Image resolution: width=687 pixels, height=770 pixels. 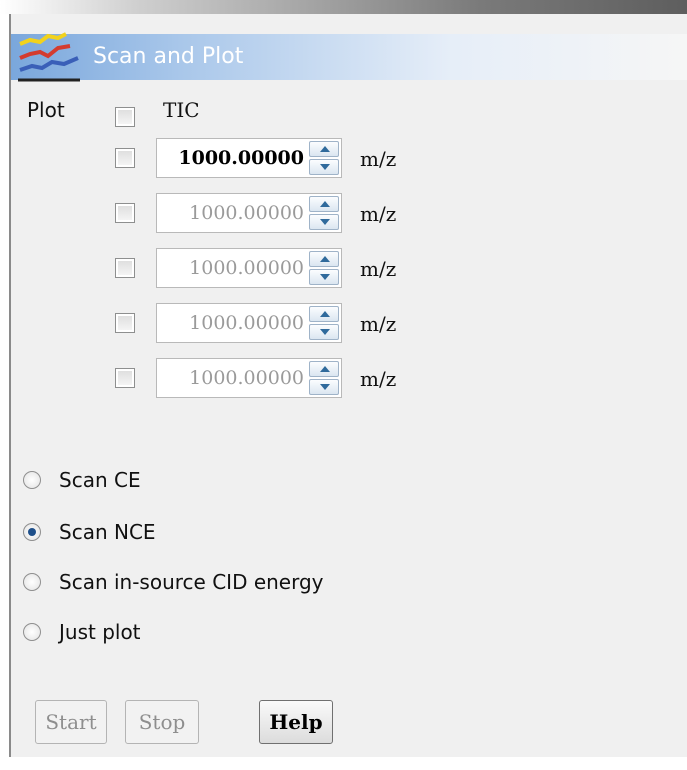 What do you see at coordinates (162, 722) in the screenshot?
I see `stop-button: Stop` at bounding box center [162, 722].